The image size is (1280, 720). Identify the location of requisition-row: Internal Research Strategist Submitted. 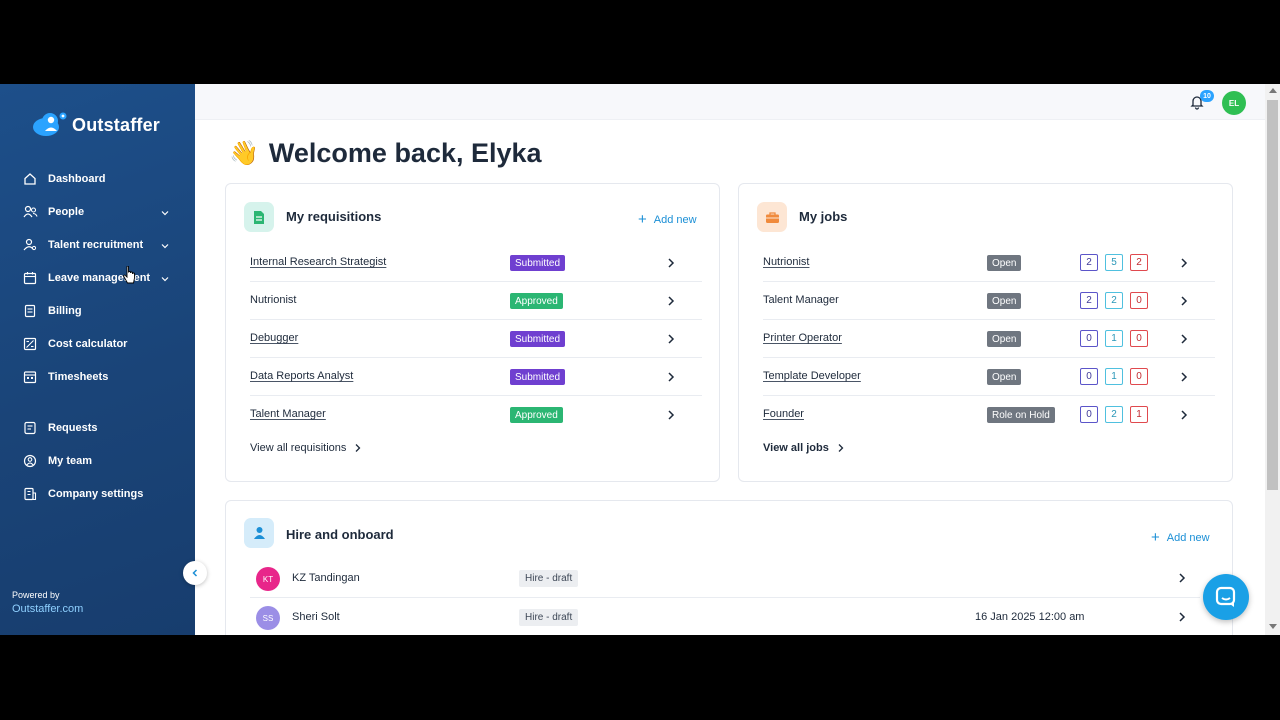
(476, 263).